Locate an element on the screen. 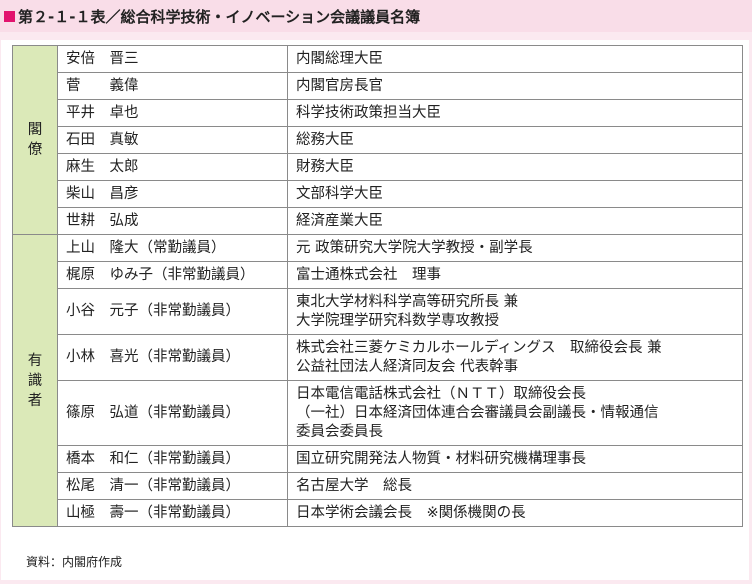 The image size is (752, 584). member-name: 菅 義偉 is located at coordinates (172, 86).